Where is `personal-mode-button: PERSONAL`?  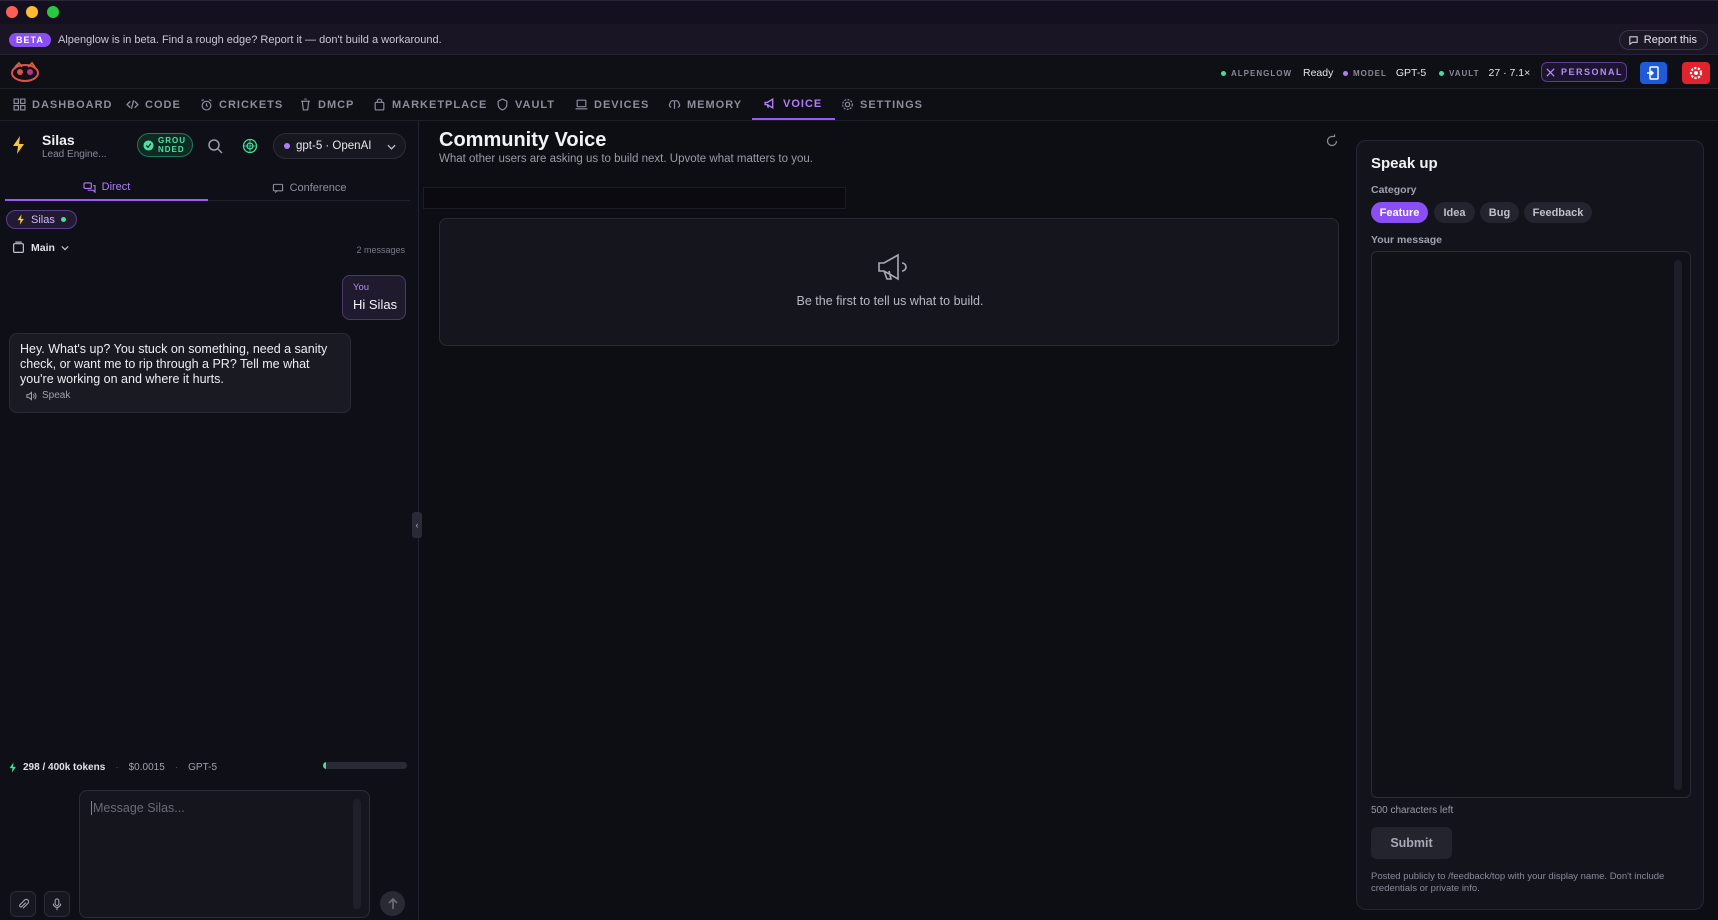 personal-mode-button: PERSONAL is located at coordinates (1584, 72).